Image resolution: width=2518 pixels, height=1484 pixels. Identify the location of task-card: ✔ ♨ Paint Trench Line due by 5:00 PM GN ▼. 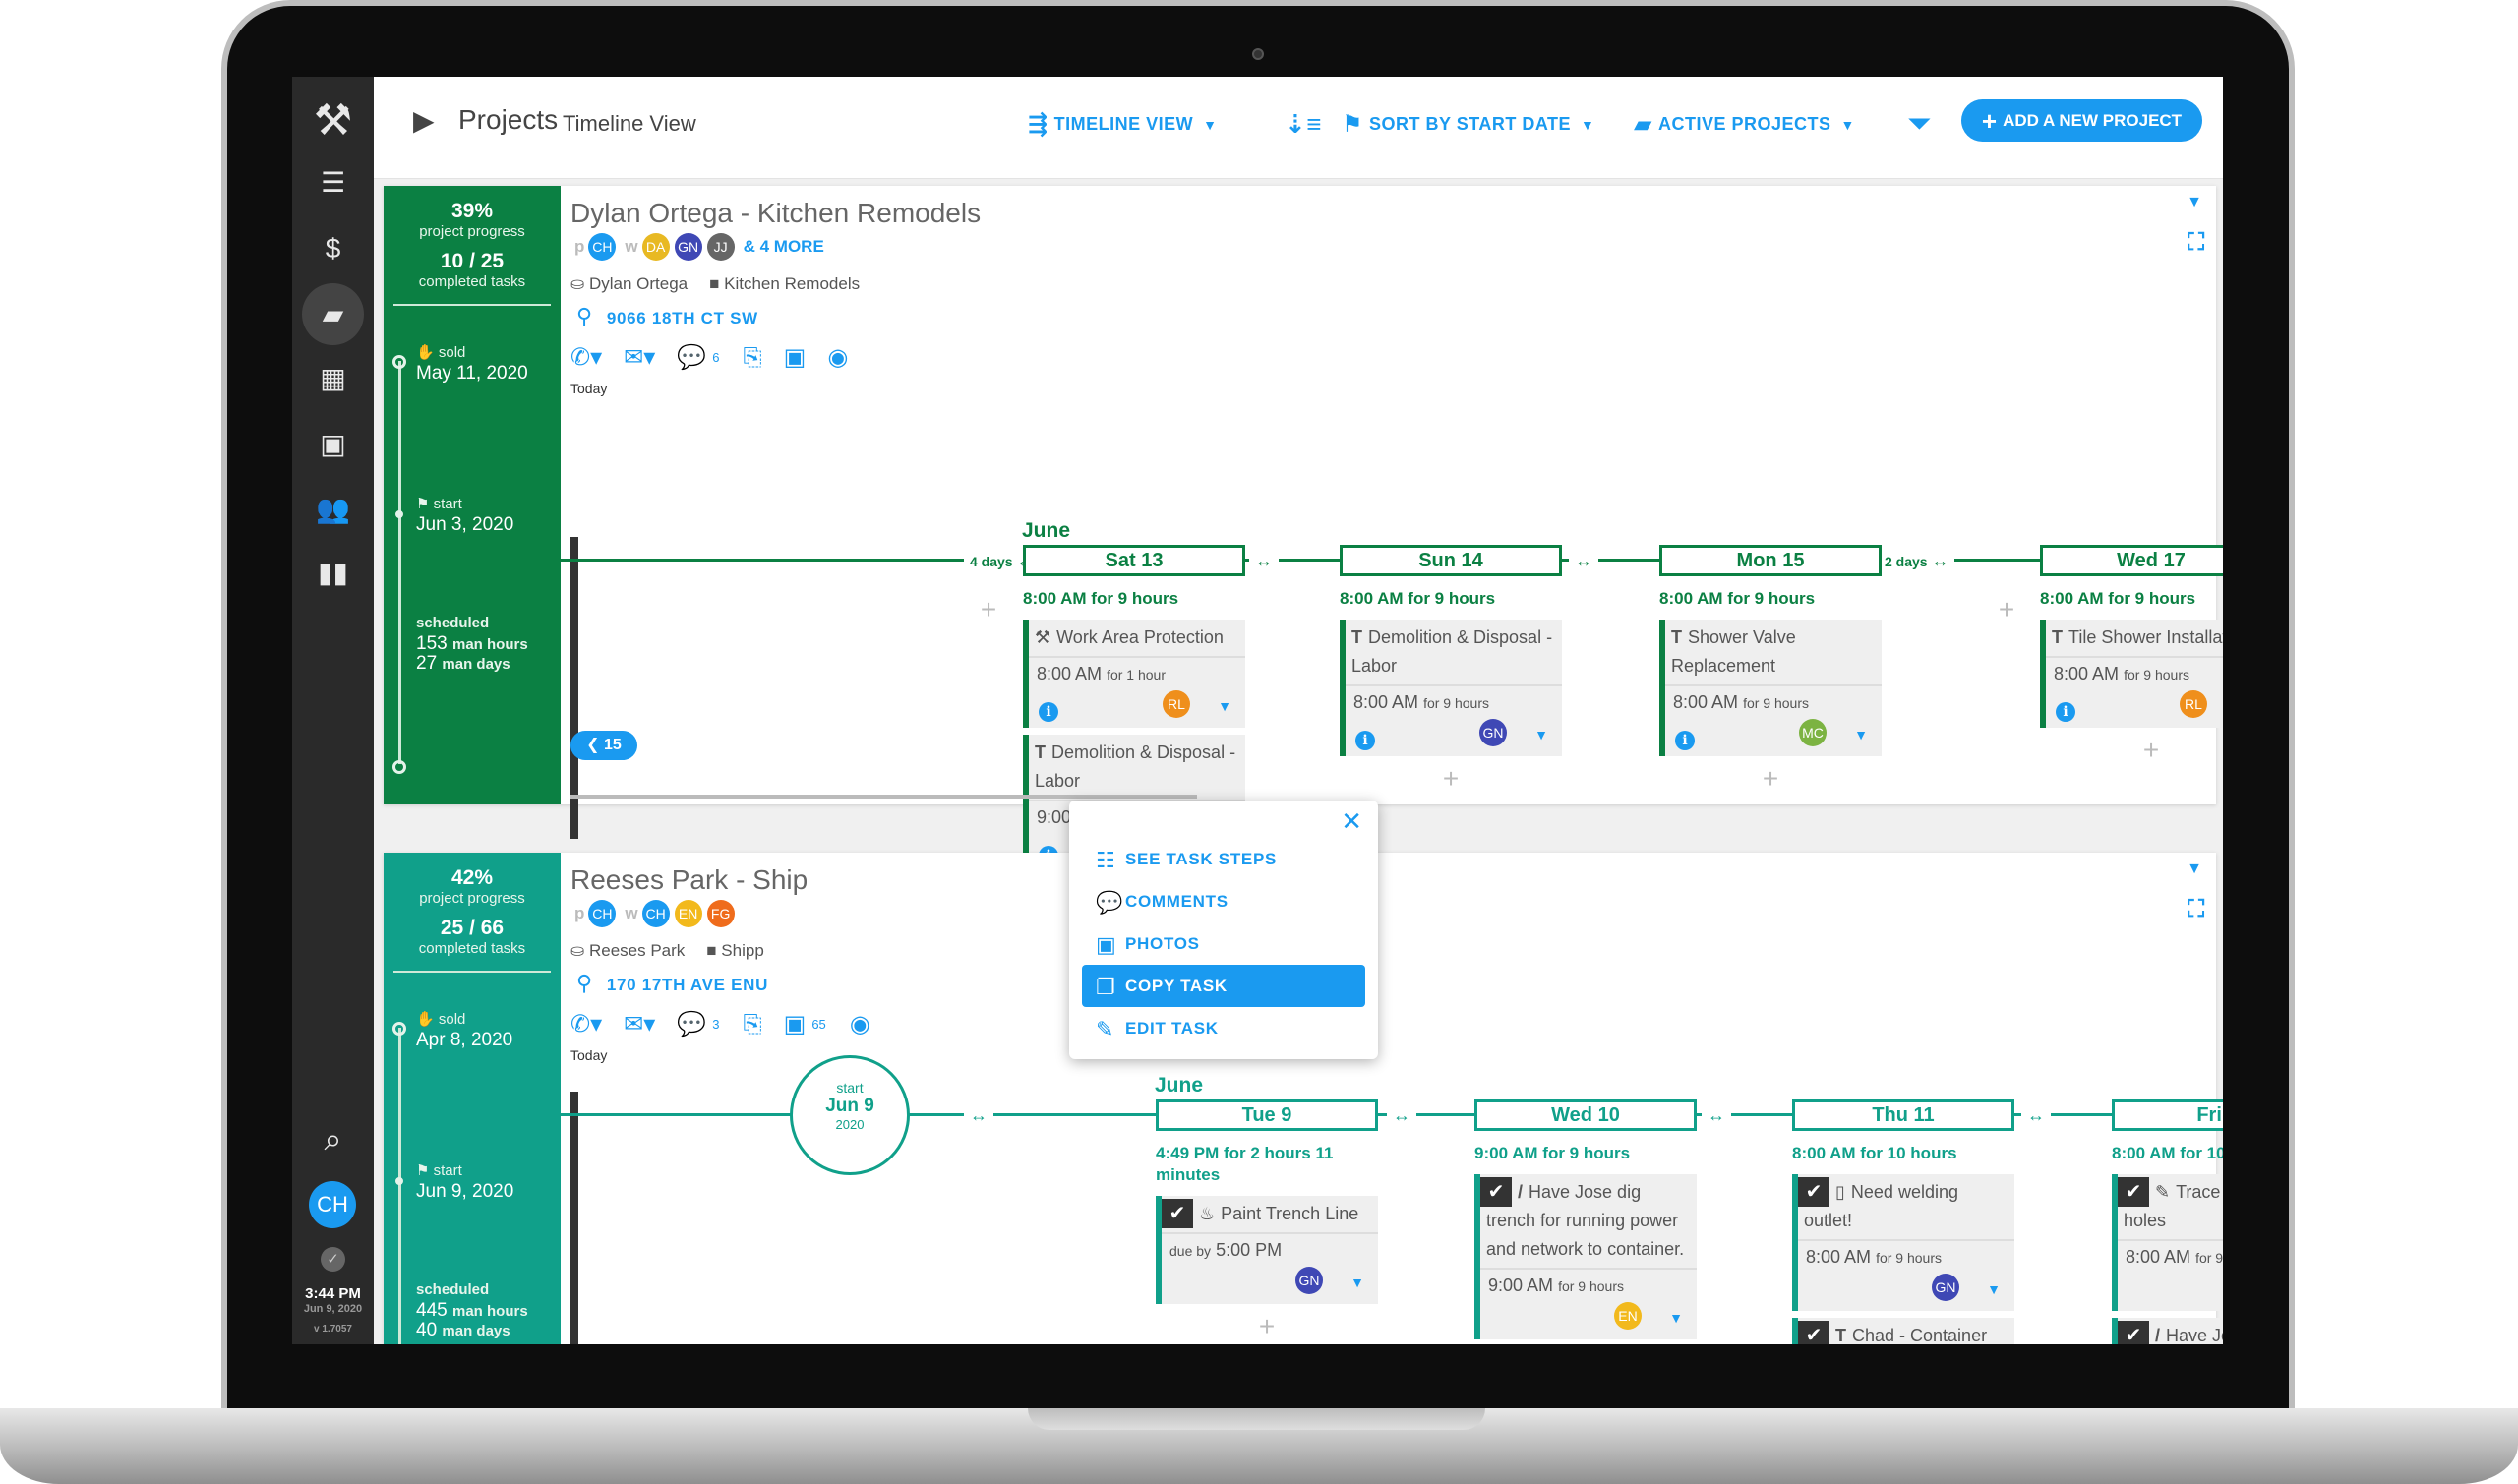
(1267, 1250).